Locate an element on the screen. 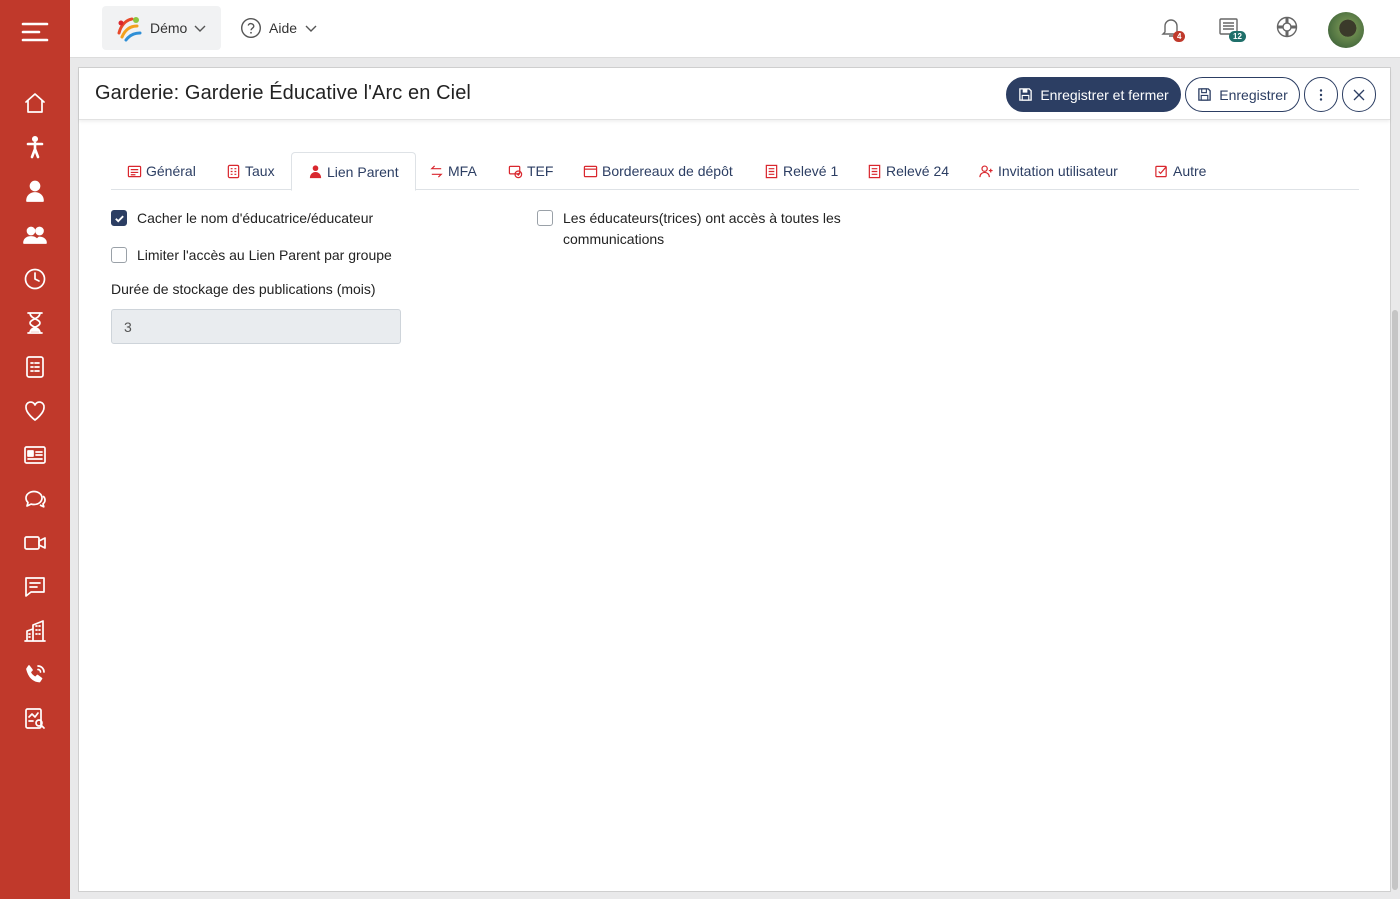 Image resolution: width=1400 pixels, height=899 pixels. checkmark-icon is located at coordinates (119, 218).